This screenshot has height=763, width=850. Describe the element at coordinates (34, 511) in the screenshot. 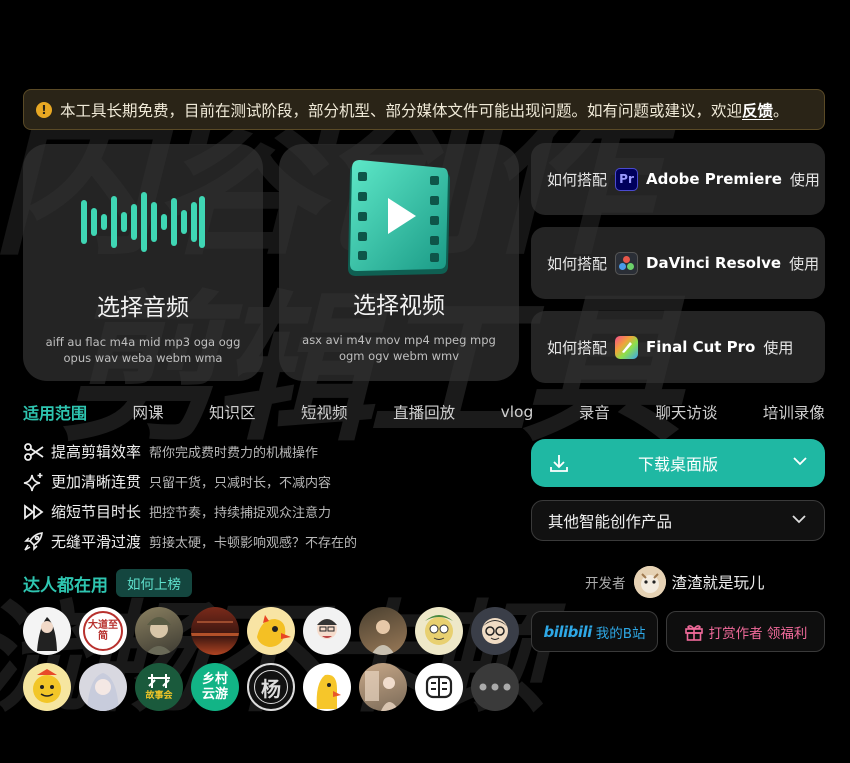

I see `fast-forward-icon` at that location.